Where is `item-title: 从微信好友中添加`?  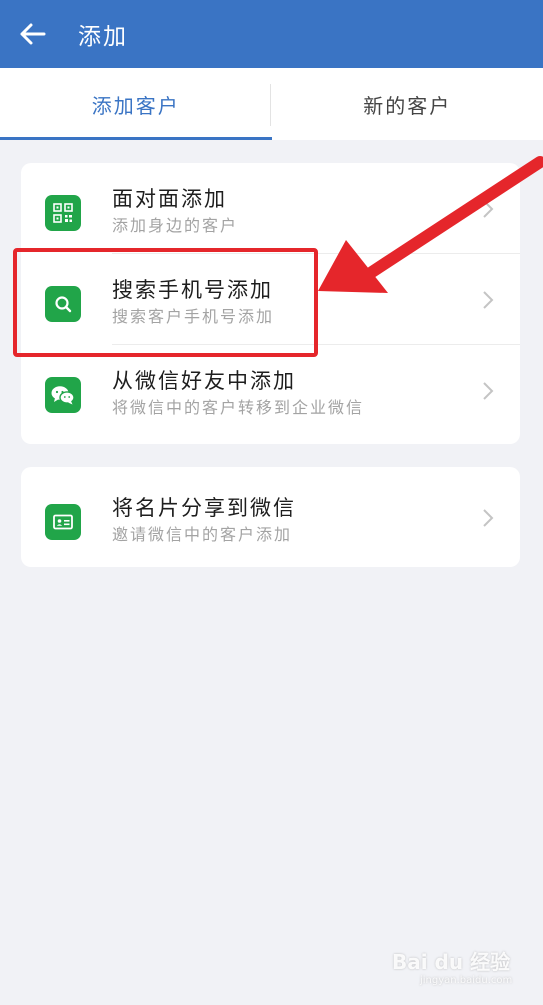 item-title: 从微信好友中添加 is located at coordinates (204, 381).